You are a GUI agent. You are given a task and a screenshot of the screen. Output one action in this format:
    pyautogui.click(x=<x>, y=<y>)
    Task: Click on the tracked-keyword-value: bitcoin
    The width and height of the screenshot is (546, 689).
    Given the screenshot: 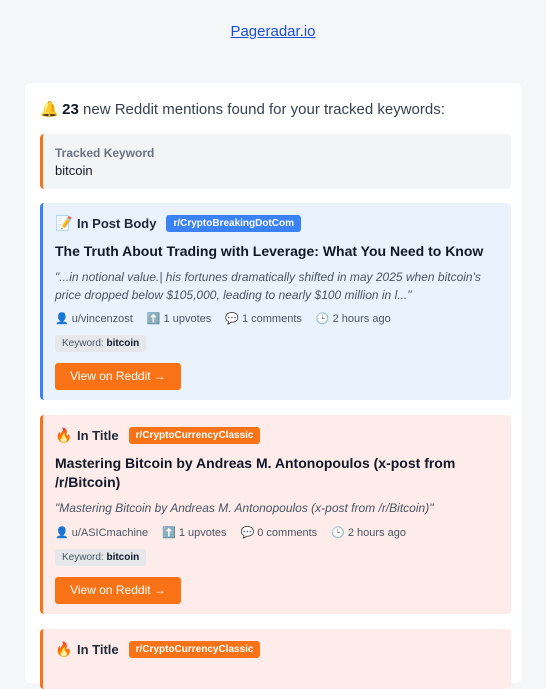 What is the action you would take?
    pyautogui.click(x=74, y=170)
    